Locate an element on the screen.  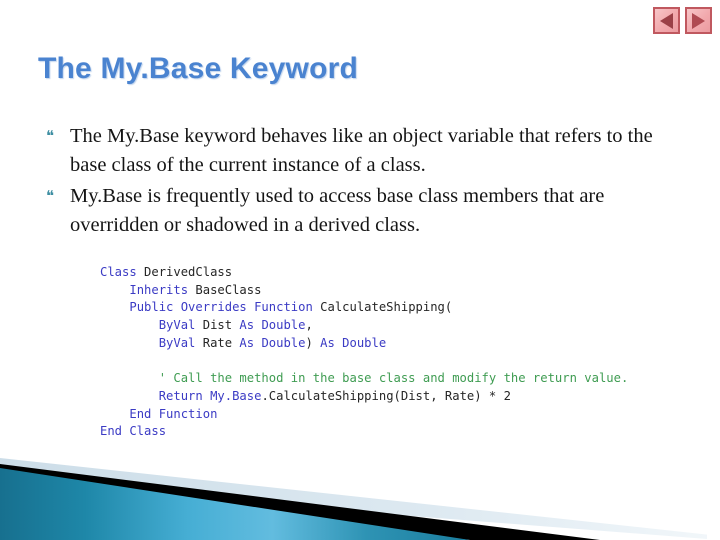
triangle-left-icon is located at coordinates (666, 20).